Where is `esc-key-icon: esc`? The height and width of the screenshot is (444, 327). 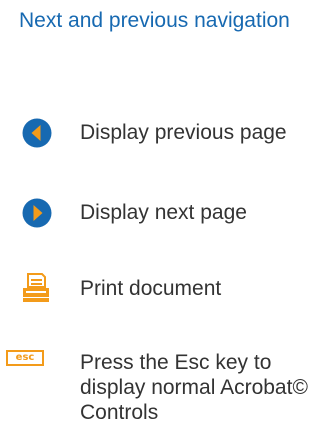
esc-key-icon: esc is located at coordinates (25, 358).